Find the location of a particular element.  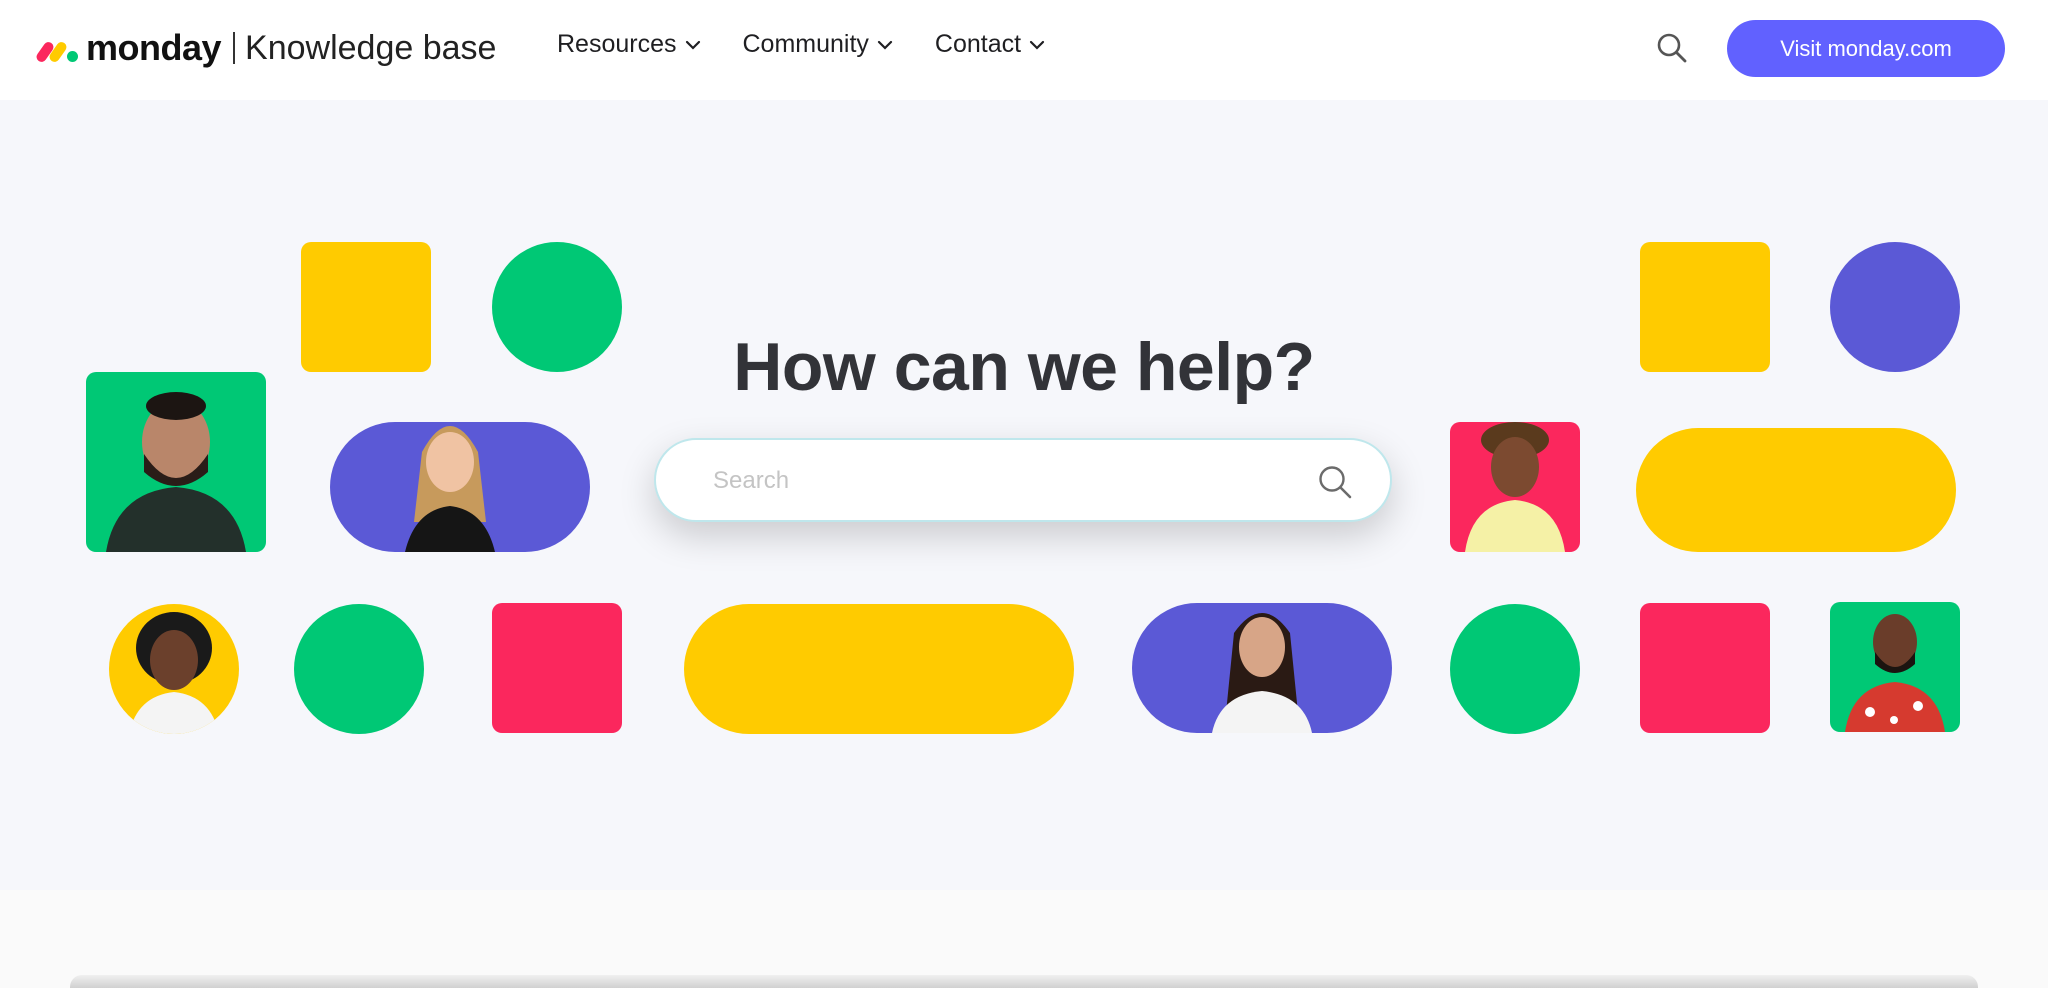

nav-contact-label: Contact is located at coordinates (978, 44).